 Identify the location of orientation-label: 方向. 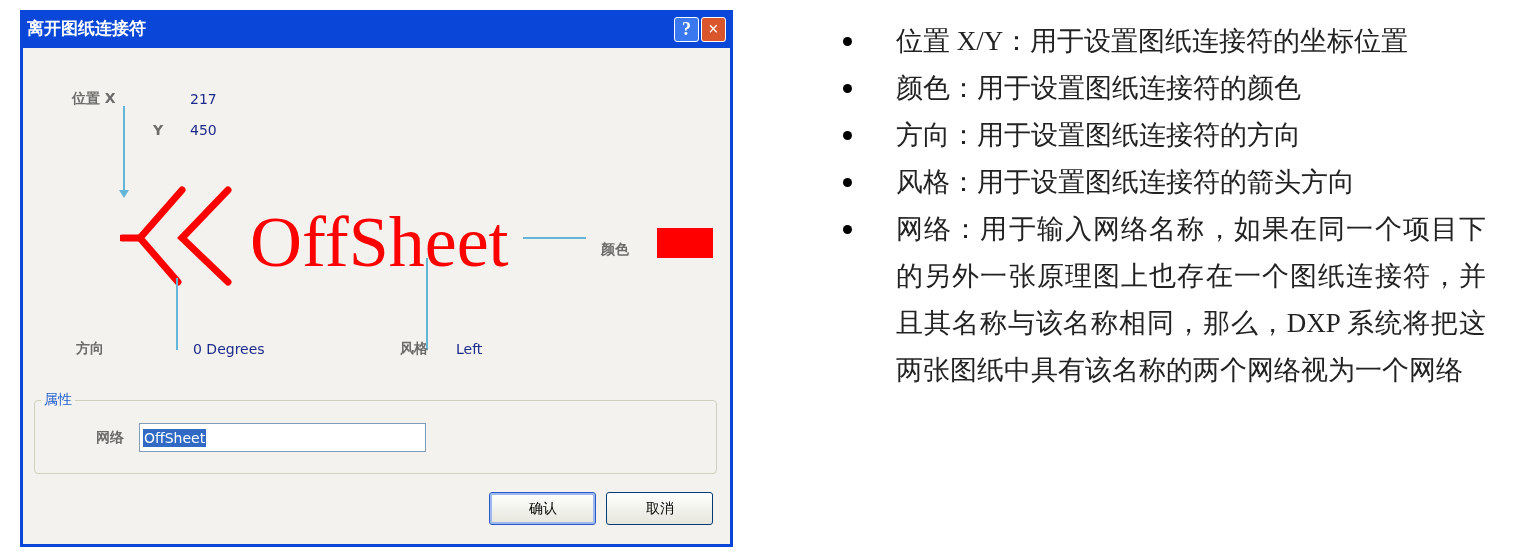
(90, 348).